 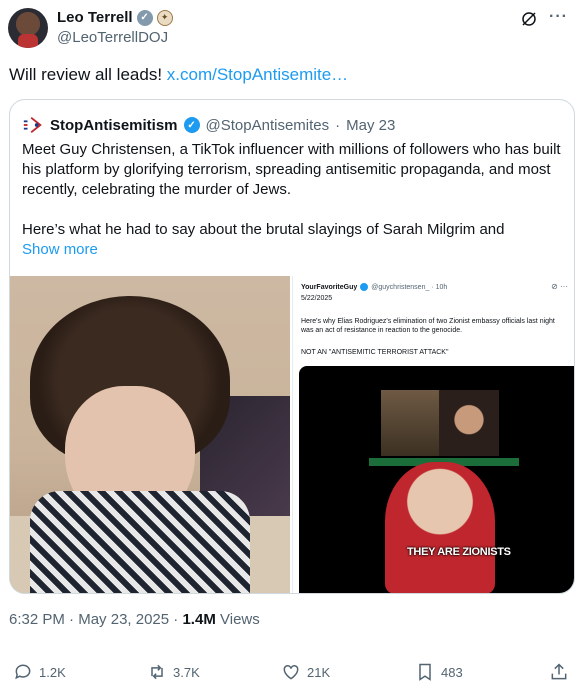 What do you see at coordinates (317, 298) in the screenshot?
I see `embedded-date: 5/22/2025` at bounding box center [317, 298].